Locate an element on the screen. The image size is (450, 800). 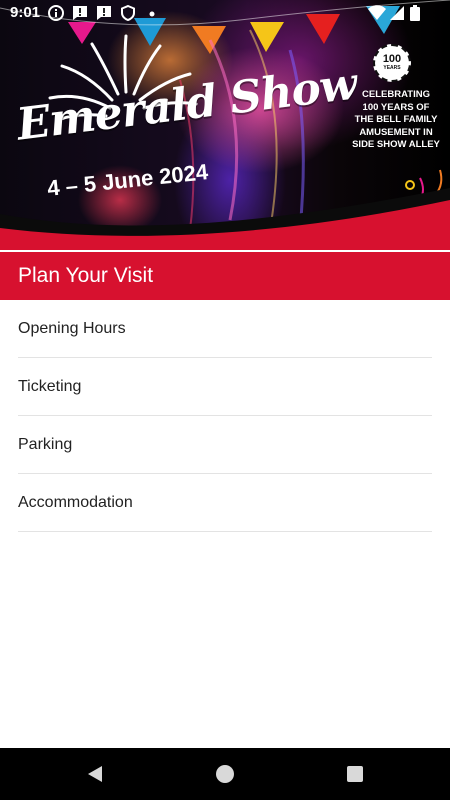
celebration-line: SIDE SHOW ALLEY is located at coordinates (396, 144).